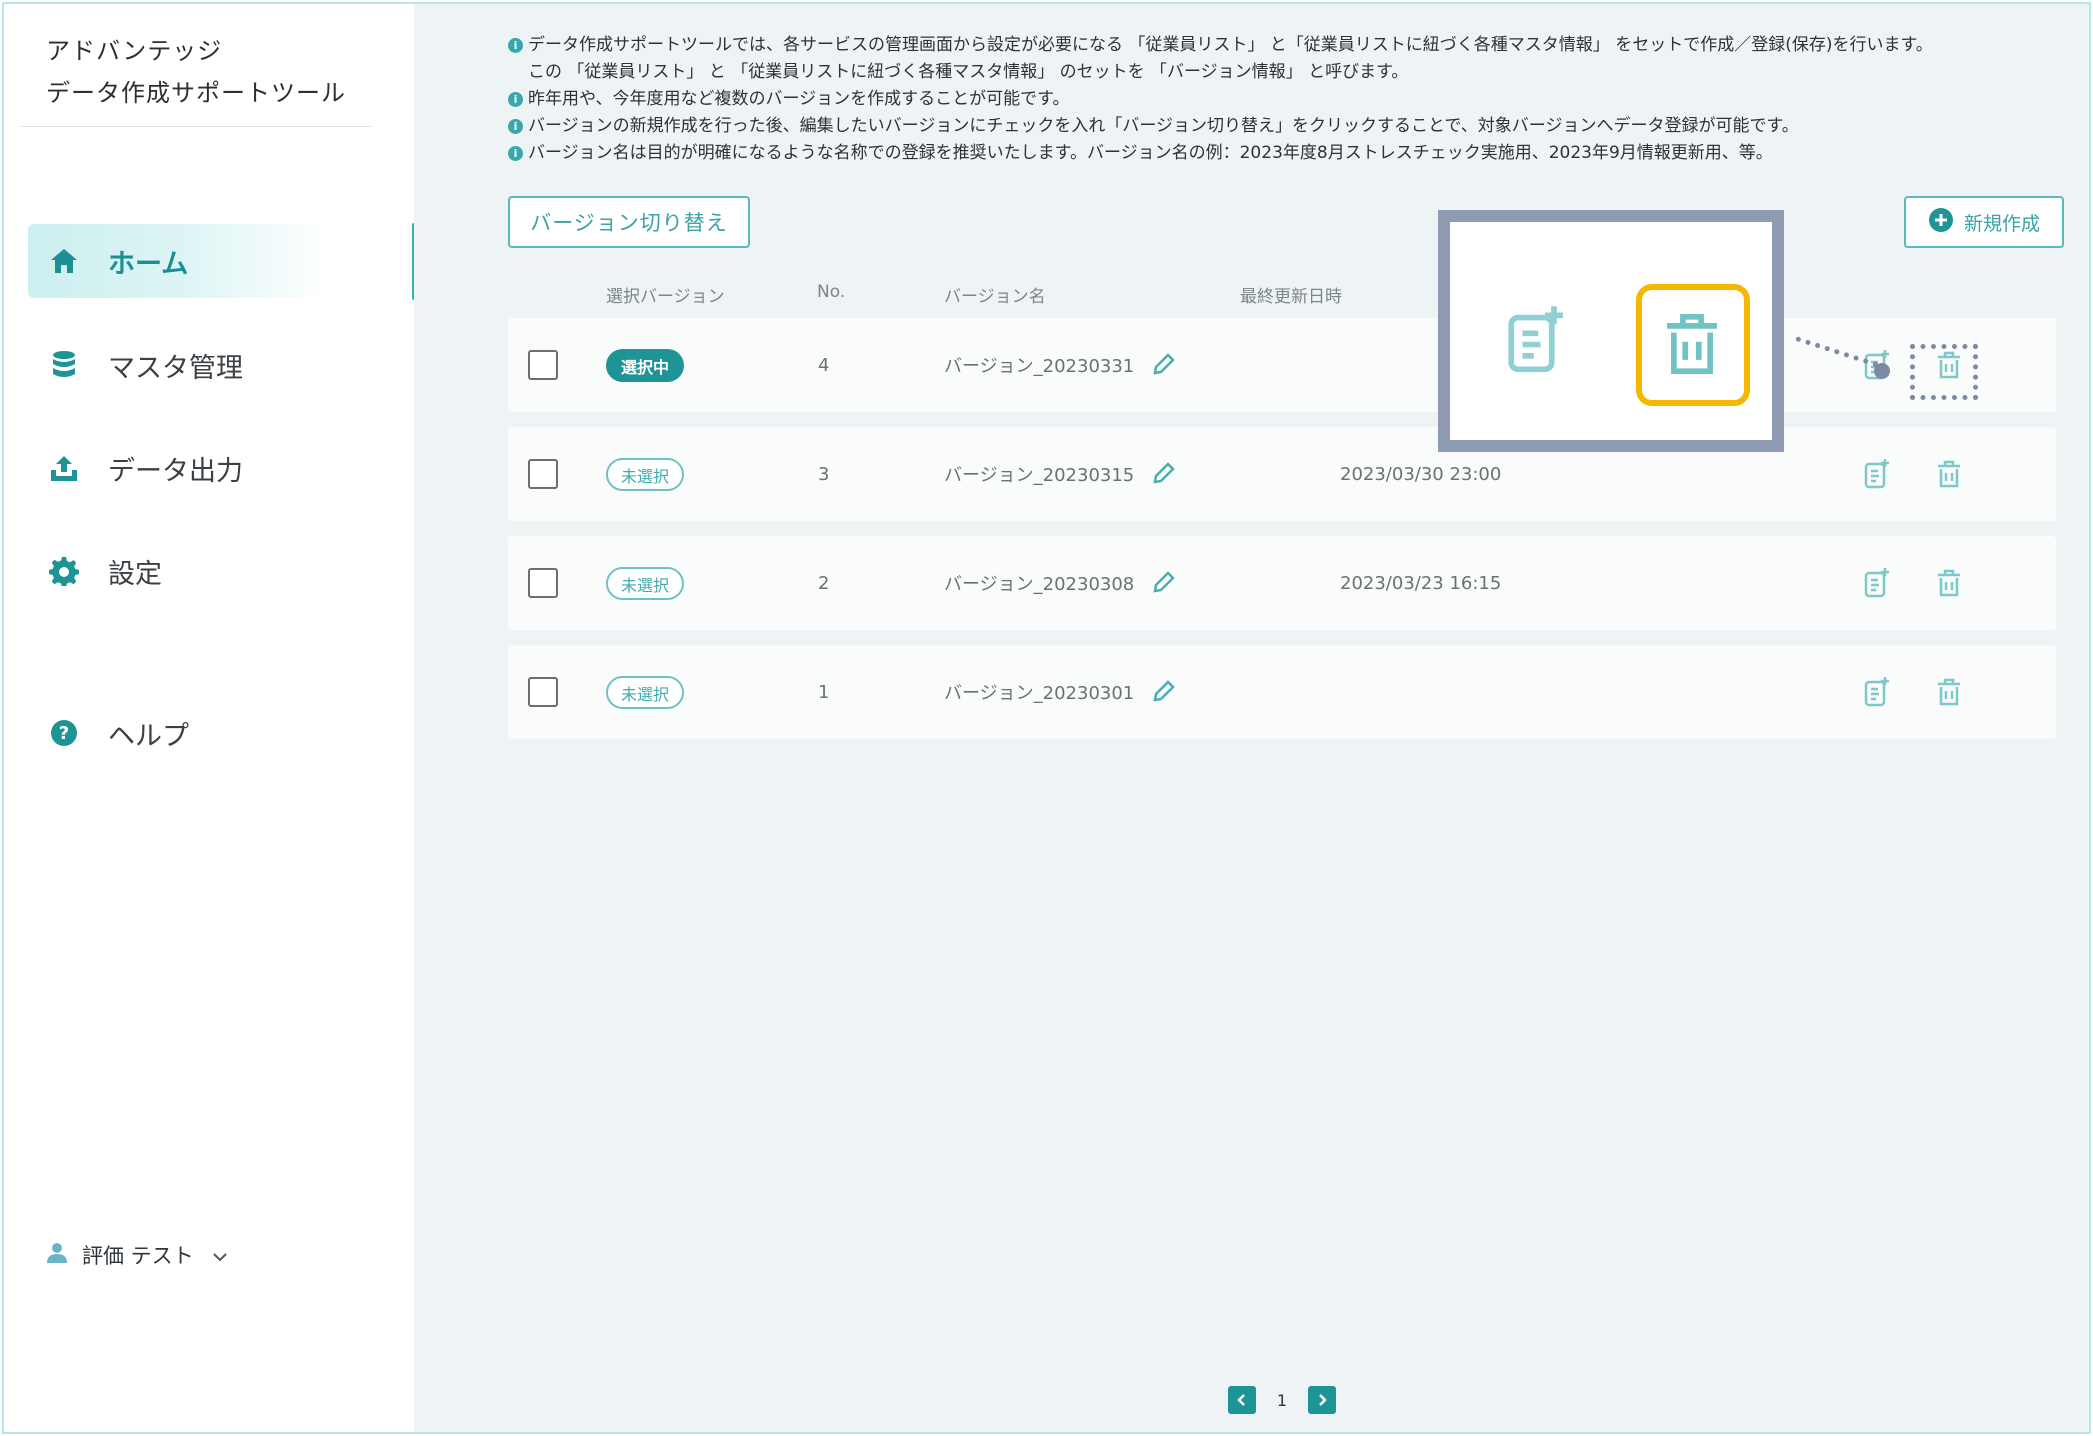 Image resolution: width=2093 pixels, height=1436 pixels. I want to click on sidebar-item-export: データ出力, so click(178, 468).